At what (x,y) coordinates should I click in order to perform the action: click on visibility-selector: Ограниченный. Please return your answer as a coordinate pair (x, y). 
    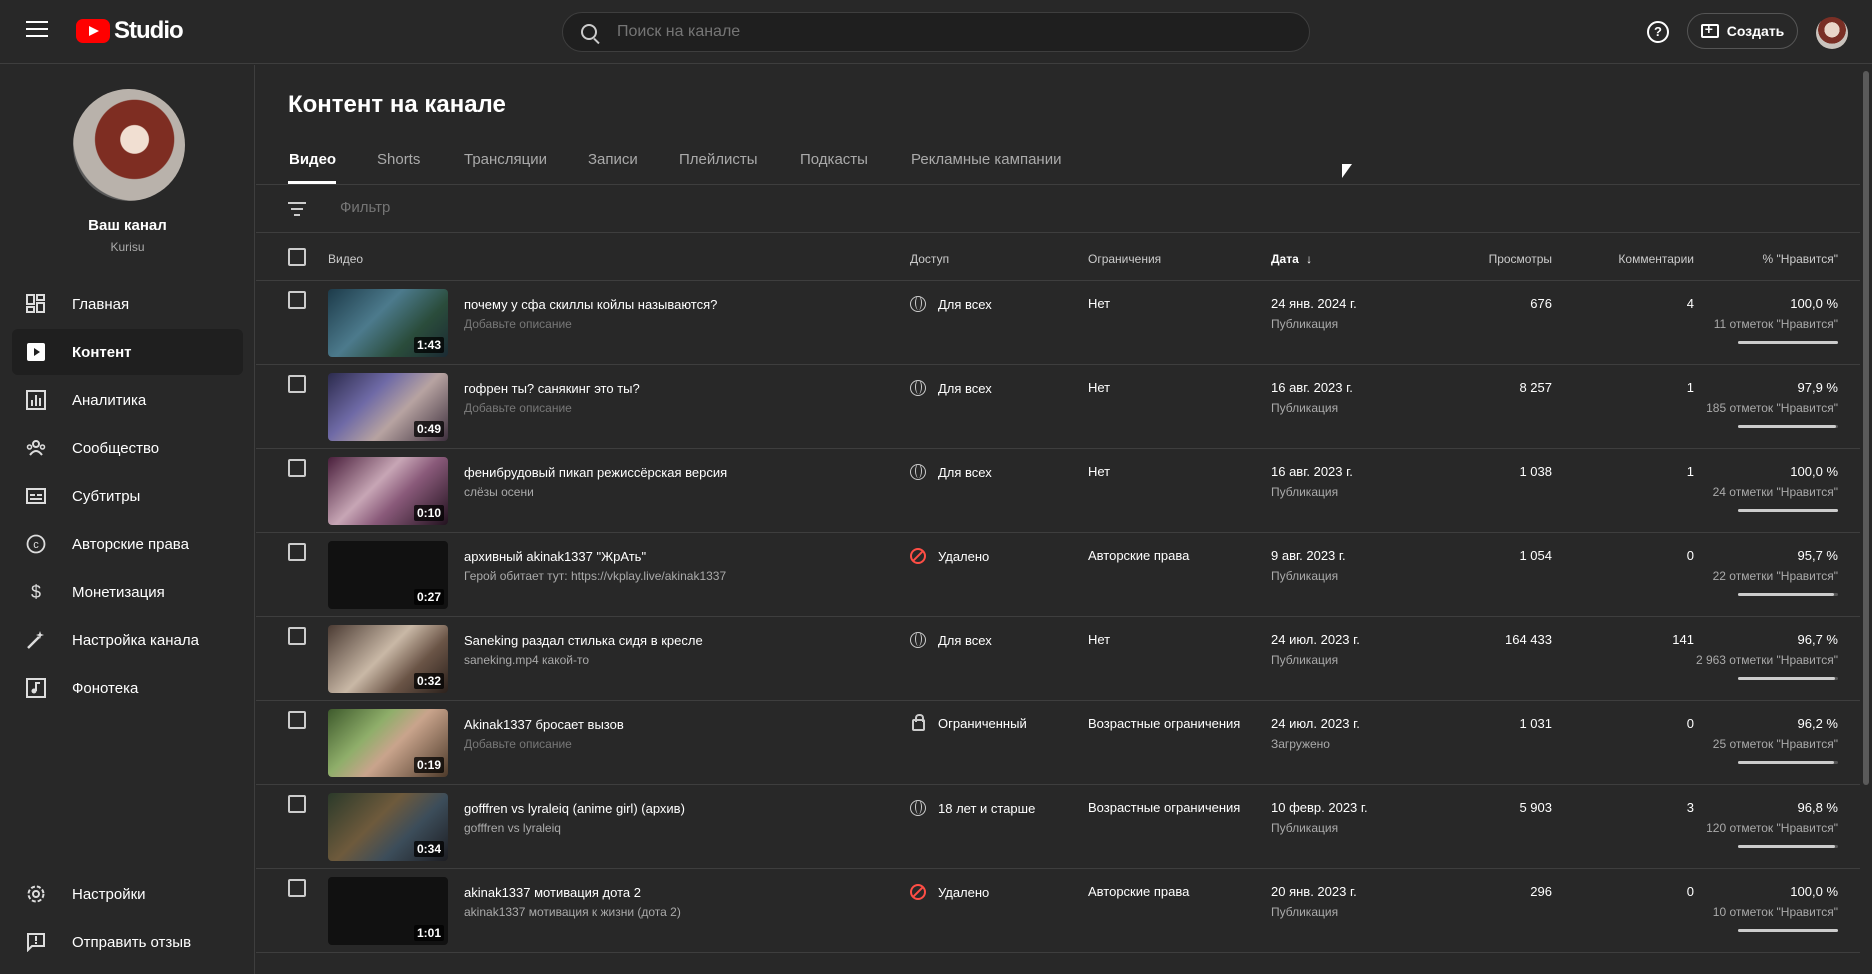
    Looking at the image, I should click on (968, 722).